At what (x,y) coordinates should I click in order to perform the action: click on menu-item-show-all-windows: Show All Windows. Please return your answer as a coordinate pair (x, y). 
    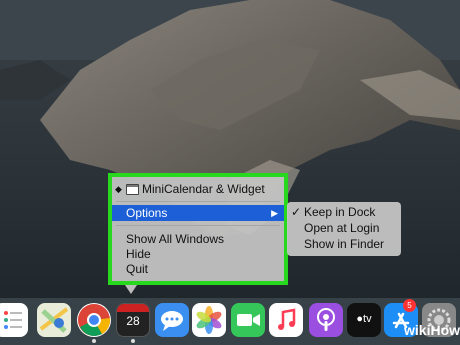
    Looking at the image, I should click on (198, 239).